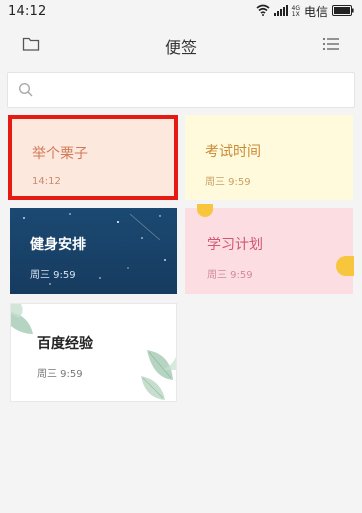 Image resolution: width=362 pixels, height=513 pixels. I want to click on status-icons: 4G 1X 电信, so click(305, 11).